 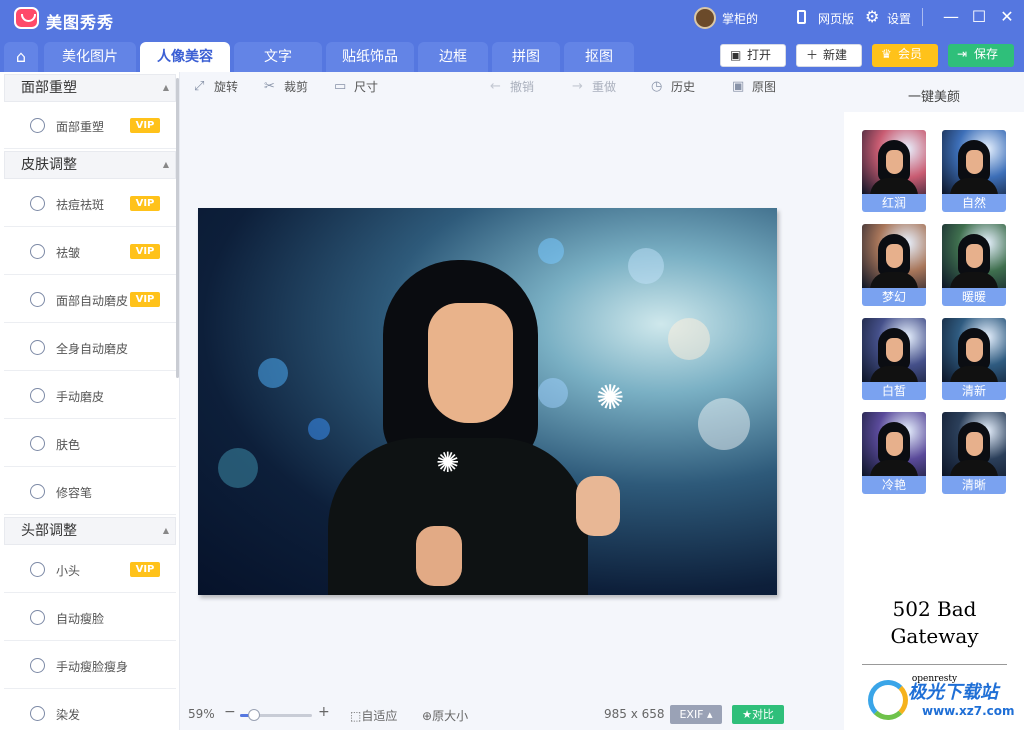 I want to click on home-icon: ⌂, so click(x=21, y=57).